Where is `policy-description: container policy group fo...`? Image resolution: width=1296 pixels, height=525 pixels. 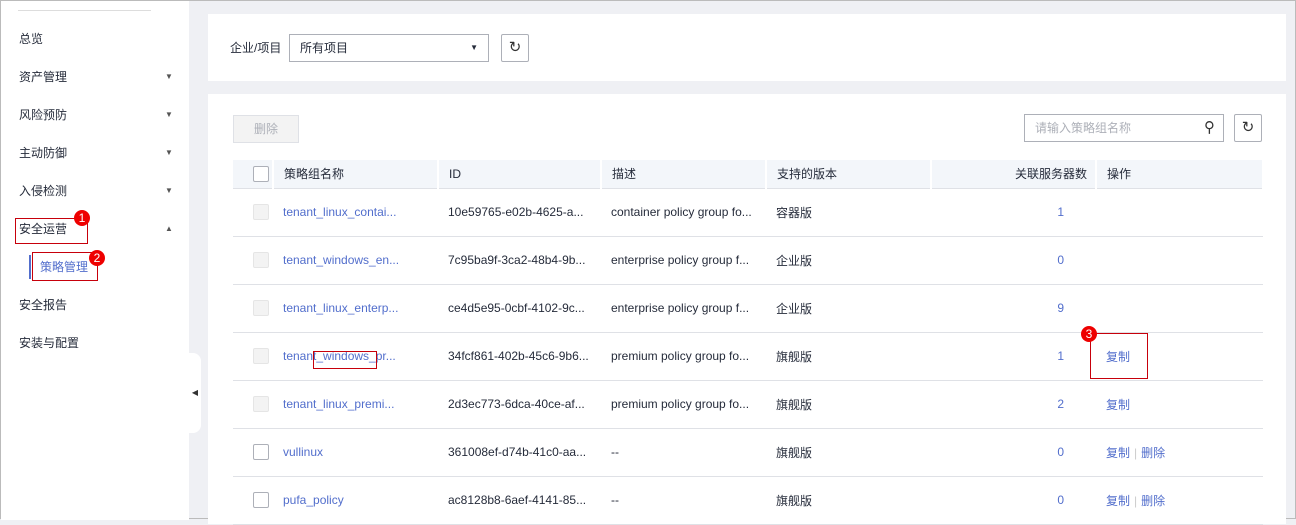 policy-description: container policy group fo... is located at coordinates (683, 212).